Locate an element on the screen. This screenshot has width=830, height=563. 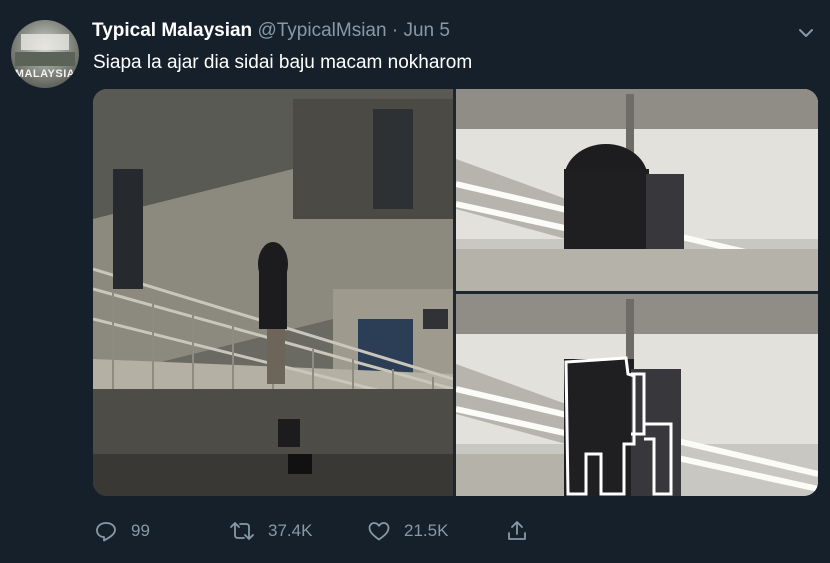
tweet-header: Typical Malaysian @TypicalMsian · Jun 5 is located at coordinates (271, 31).